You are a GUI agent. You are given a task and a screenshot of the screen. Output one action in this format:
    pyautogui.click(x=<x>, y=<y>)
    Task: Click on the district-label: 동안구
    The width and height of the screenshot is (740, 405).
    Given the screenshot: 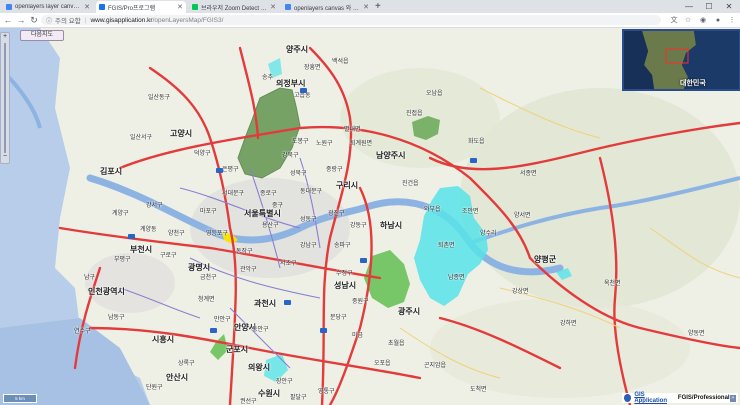 What is the action you would take?
    pyautogui.click(x=260, y=330)
    